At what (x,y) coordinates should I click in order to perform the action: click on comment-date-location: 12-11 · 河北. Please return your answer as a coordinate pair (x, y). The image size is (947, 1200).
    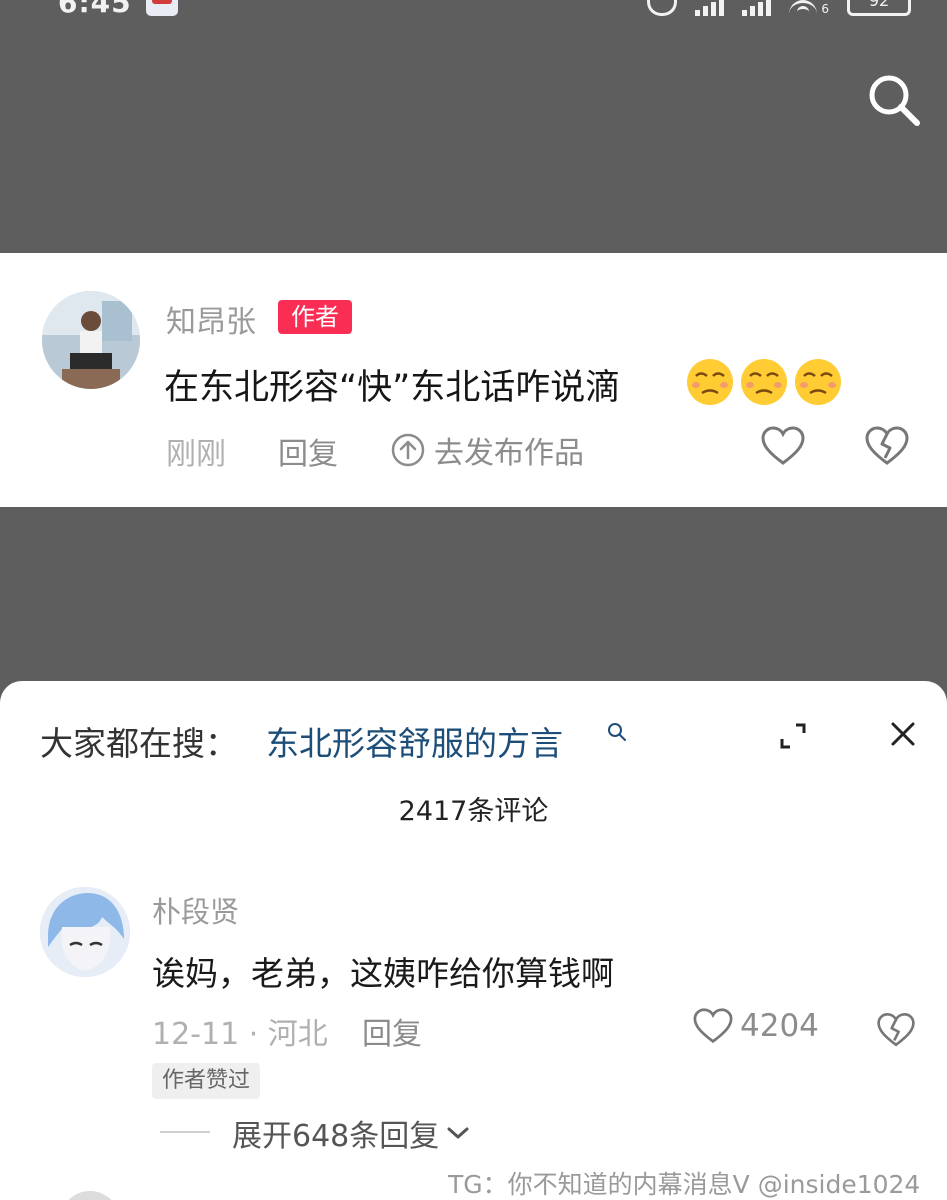
    Looking at the image, I should click on (240, 1034).